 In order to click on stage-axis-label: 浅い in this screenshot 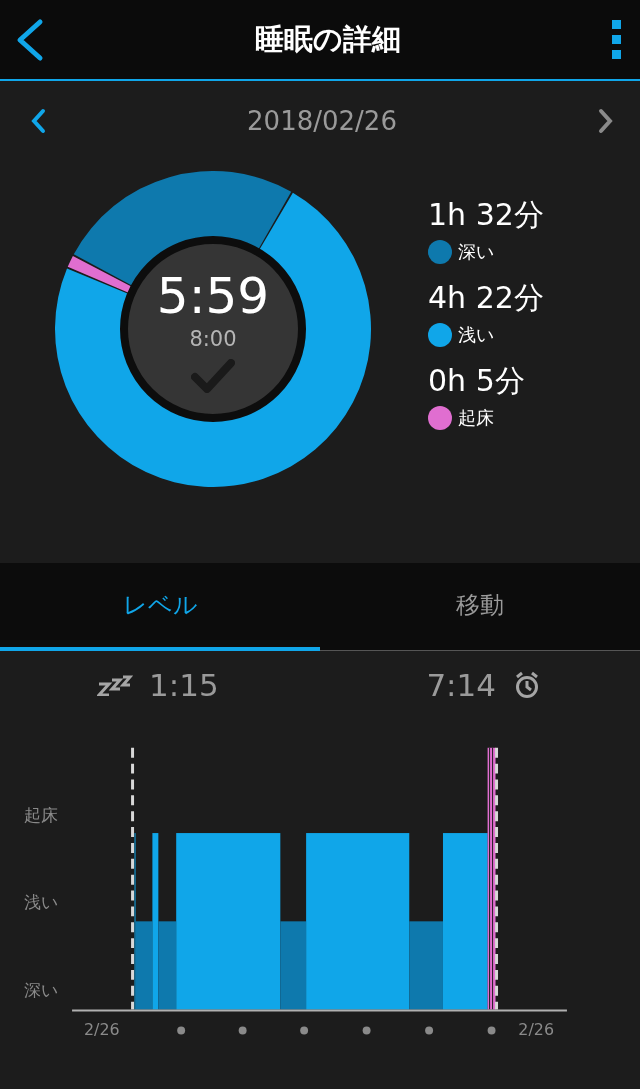, I will do `click(41, 902)`.